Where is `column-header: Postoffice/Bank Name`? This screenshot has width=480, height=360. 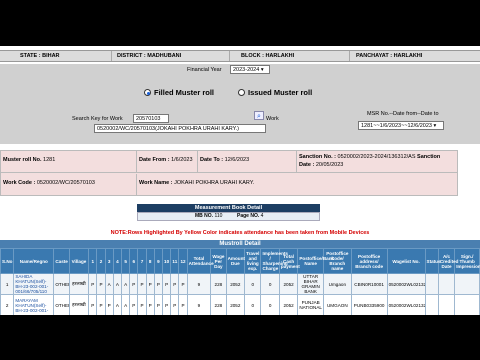
column-header: Postoffice/Bank Name is located at coordinates (315, 261).